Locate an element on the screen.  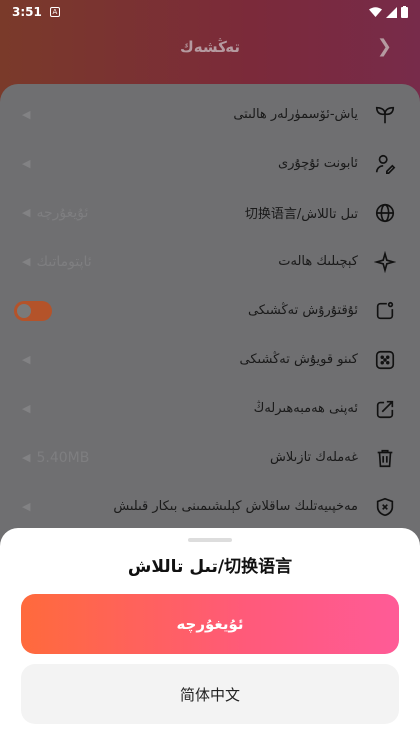
share-icon is located at coordinates (385, 409).